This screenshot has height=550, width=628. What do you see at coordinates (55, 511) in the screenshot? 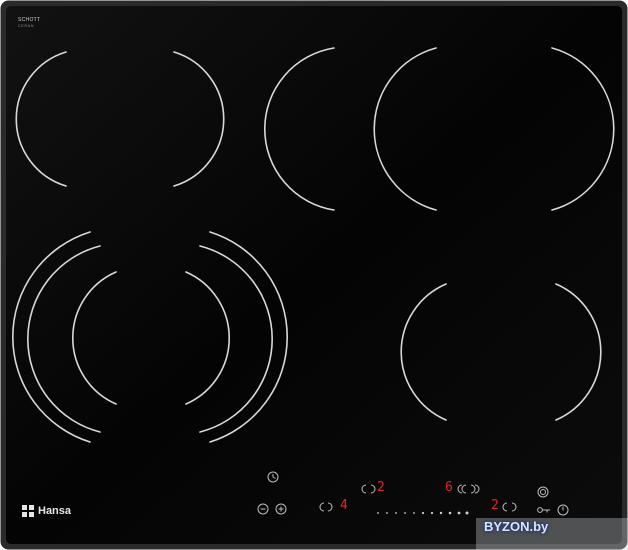
I see `brand-logo-text: Hansa` at bounding box center [55, 511].